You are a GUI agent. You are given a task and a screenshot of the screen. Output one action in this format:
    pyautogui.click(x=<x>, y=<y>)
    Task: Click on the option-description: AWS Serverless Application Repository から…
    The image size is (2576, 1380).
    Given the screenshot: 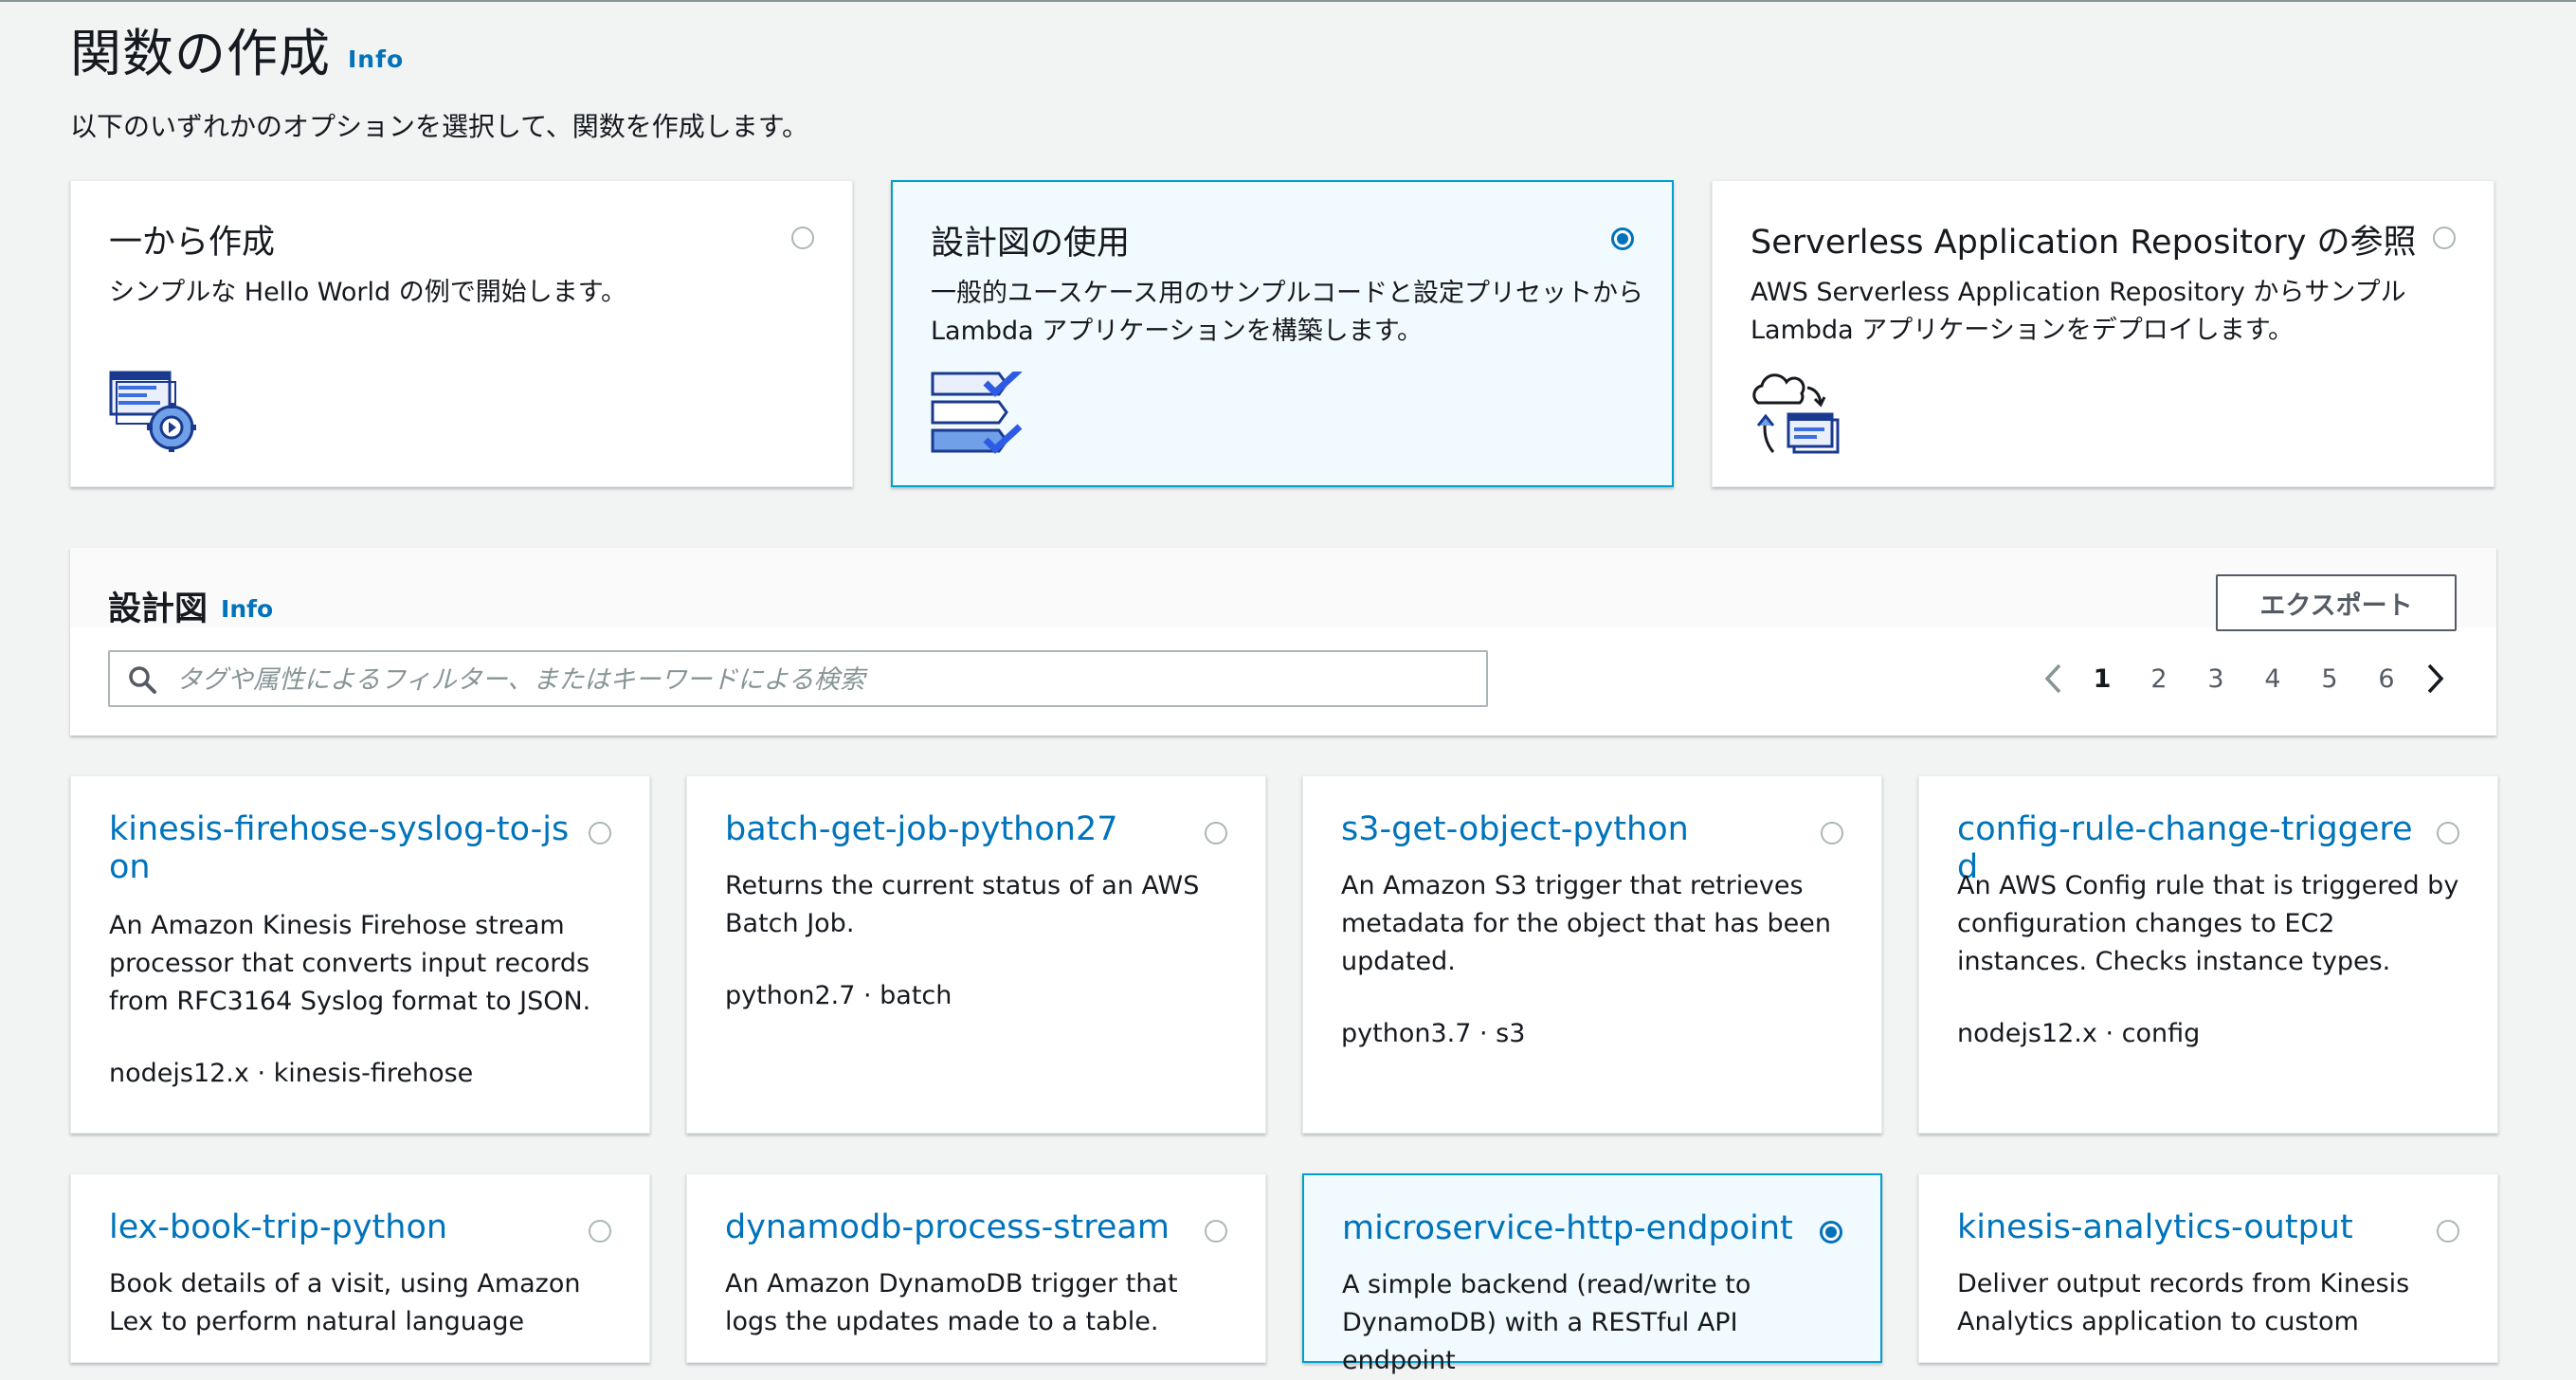 What is the action you would take?
    pyautogui.click(x=2078, y=311)
    